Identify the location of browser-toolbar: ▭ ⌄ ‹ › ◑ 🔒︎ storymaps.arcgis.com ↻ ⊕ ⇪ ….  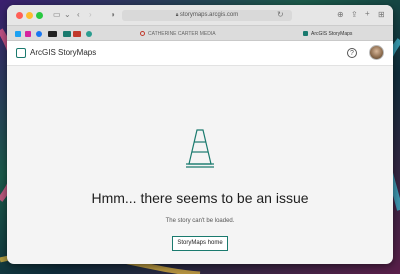
(200, 15).